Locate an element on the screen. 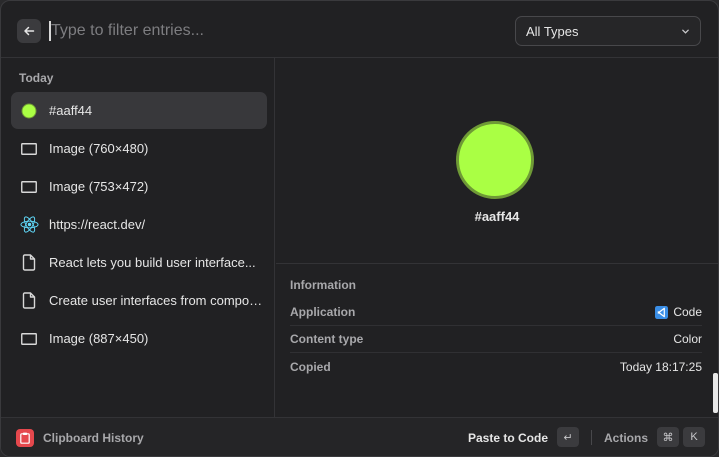 The image size is (719, 457). search-input is located at coordinates (271, 31).